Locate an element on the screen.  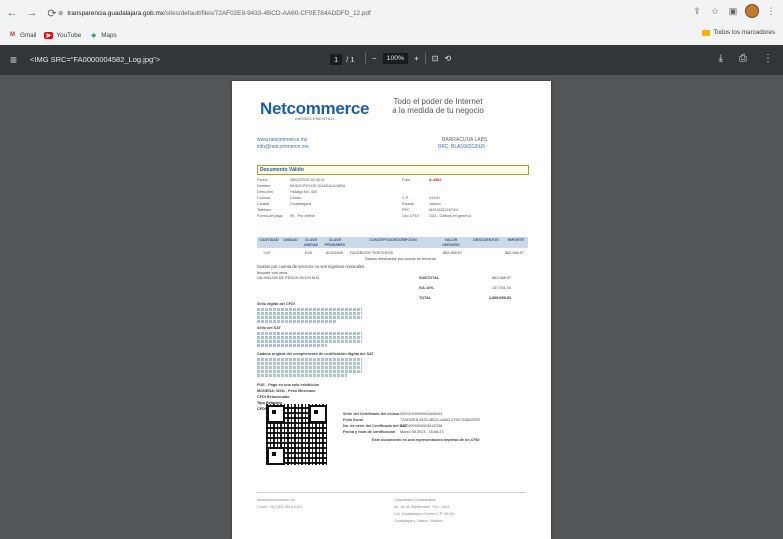
star-icon: ☆ is located at coordinates (715, 11).